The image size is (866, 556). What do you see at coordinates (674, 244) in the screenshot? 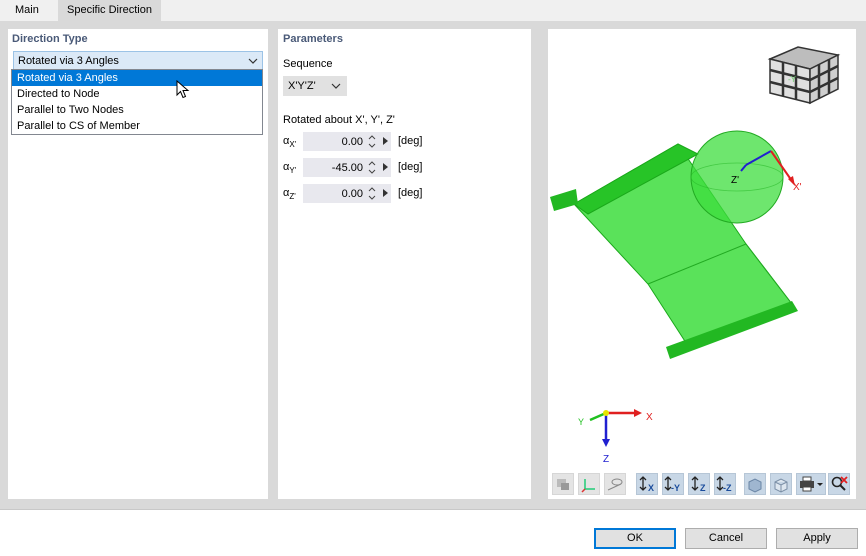
I see `model-3d` at bounding box center [674, 244].